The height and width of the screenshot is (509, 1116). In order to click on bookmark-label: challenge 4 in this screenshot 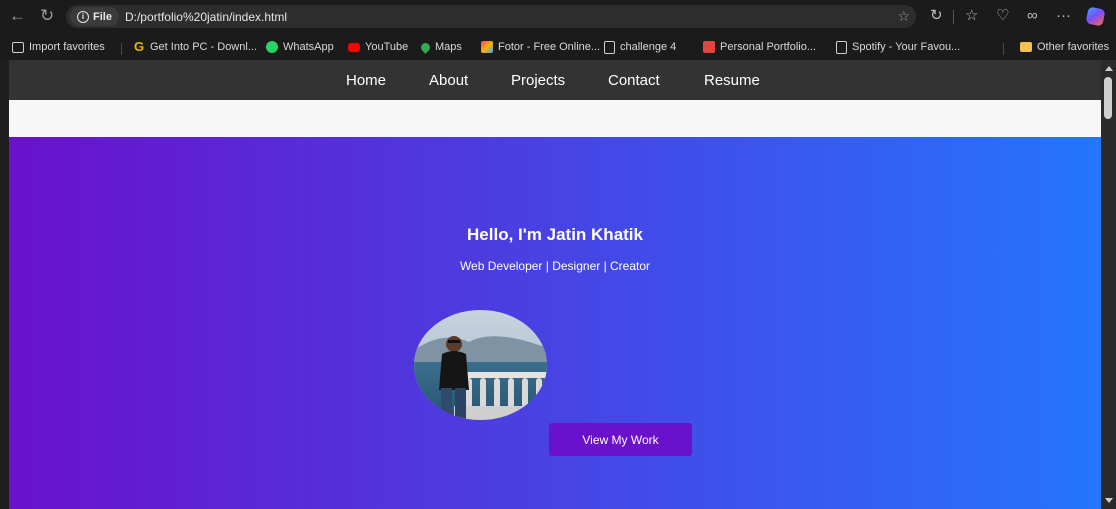, I will do `click(648, 47)`.